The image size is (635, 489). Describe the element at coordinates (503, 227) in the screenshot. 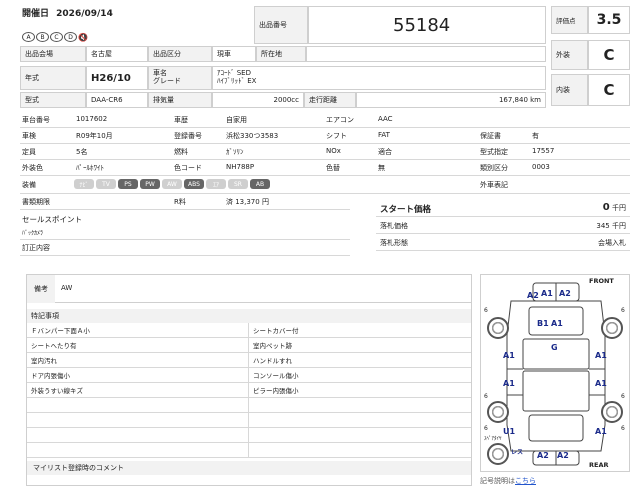

I see `price-block: スタート価格 0 千円 落札価格 345 千円 落札形態 会場入札` at that location.